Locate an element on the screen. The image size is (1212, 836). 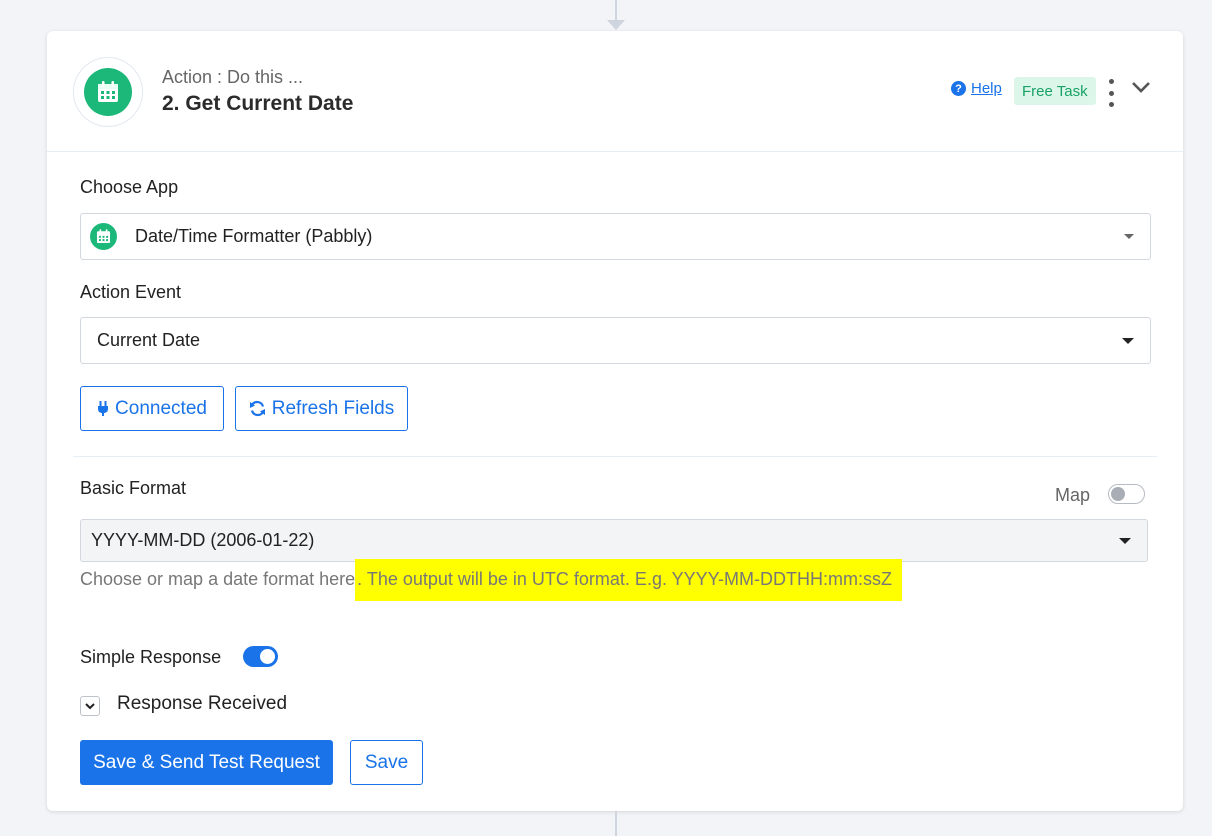
refresh-fields-button: Refresh Fields is located at coordinates (321, 408).